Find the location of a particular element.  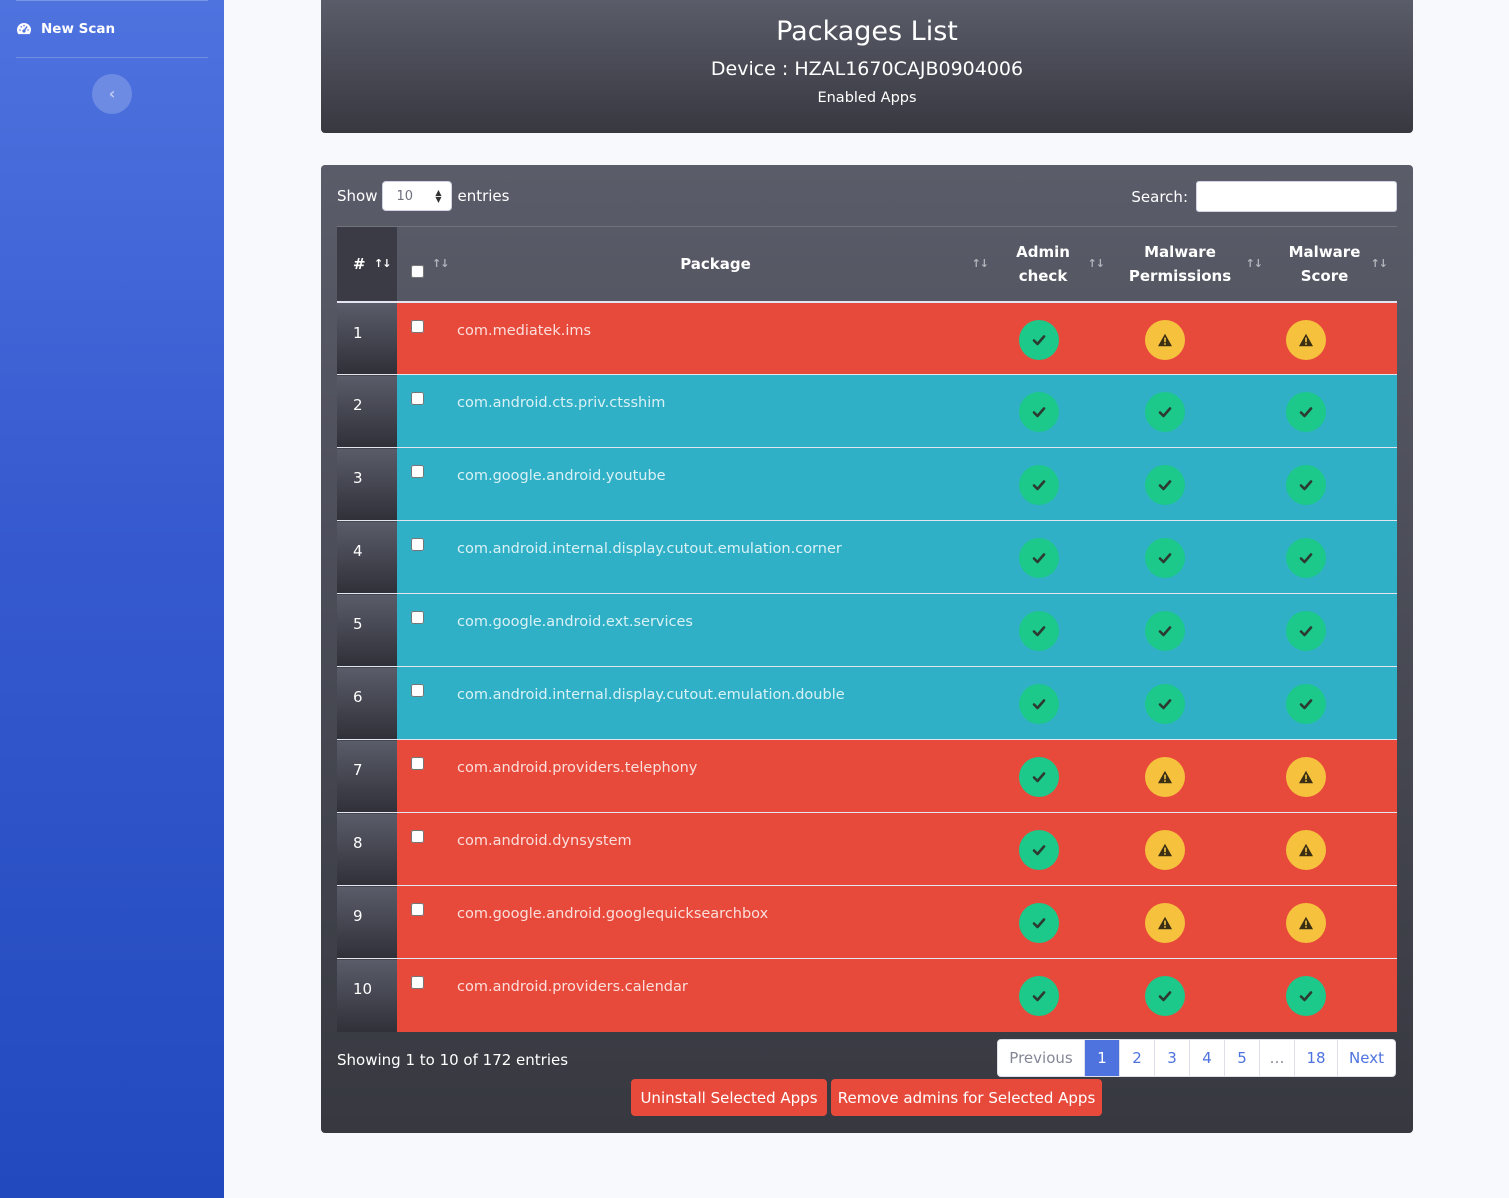

sidebar-toggle-button: ‹ is located at coordinates (112, 94).